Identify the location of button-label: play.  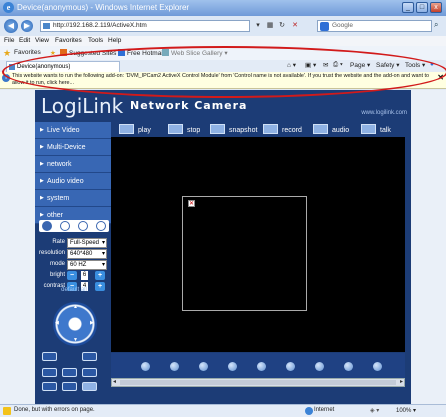
(144, 130).